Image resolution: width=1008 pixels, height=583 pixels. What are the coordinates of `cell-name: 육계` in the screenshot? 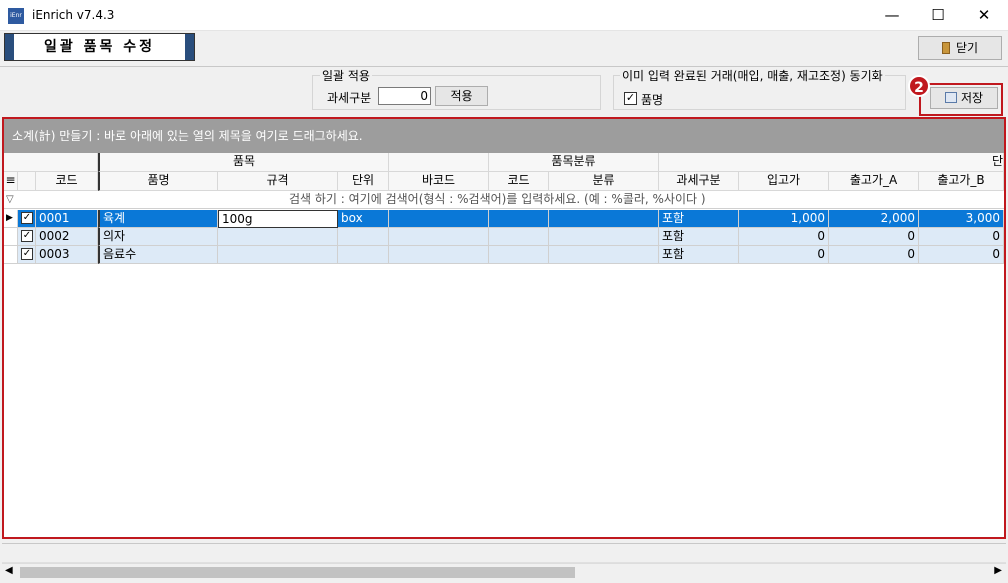 It's located at (158, 219).